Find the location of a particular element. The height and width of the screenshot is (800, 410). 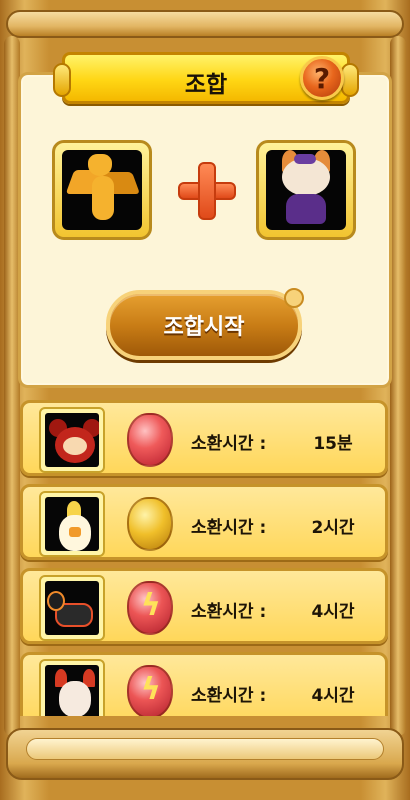

combine-slot-right is located at coordinates (306, 190).